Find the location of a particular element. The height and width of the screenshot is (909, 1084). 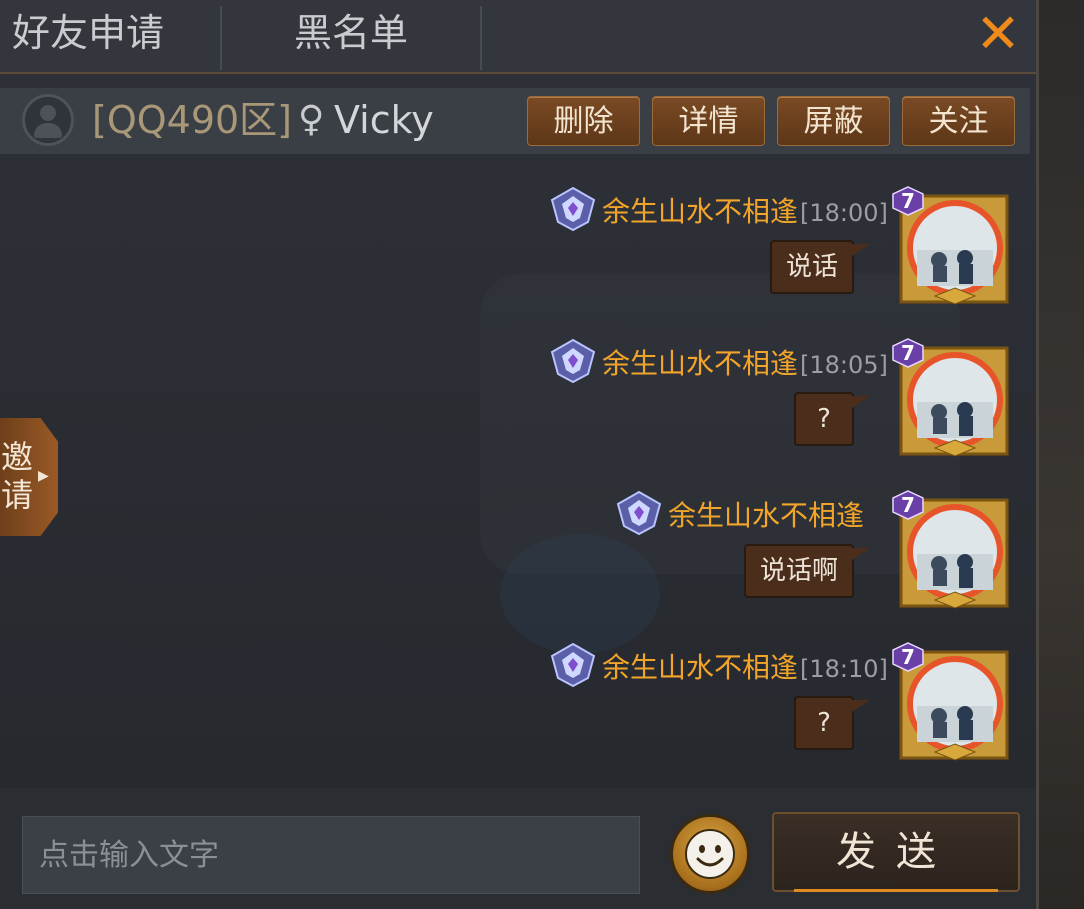

message-time: [18:10] is located at coordinates (844, 669).